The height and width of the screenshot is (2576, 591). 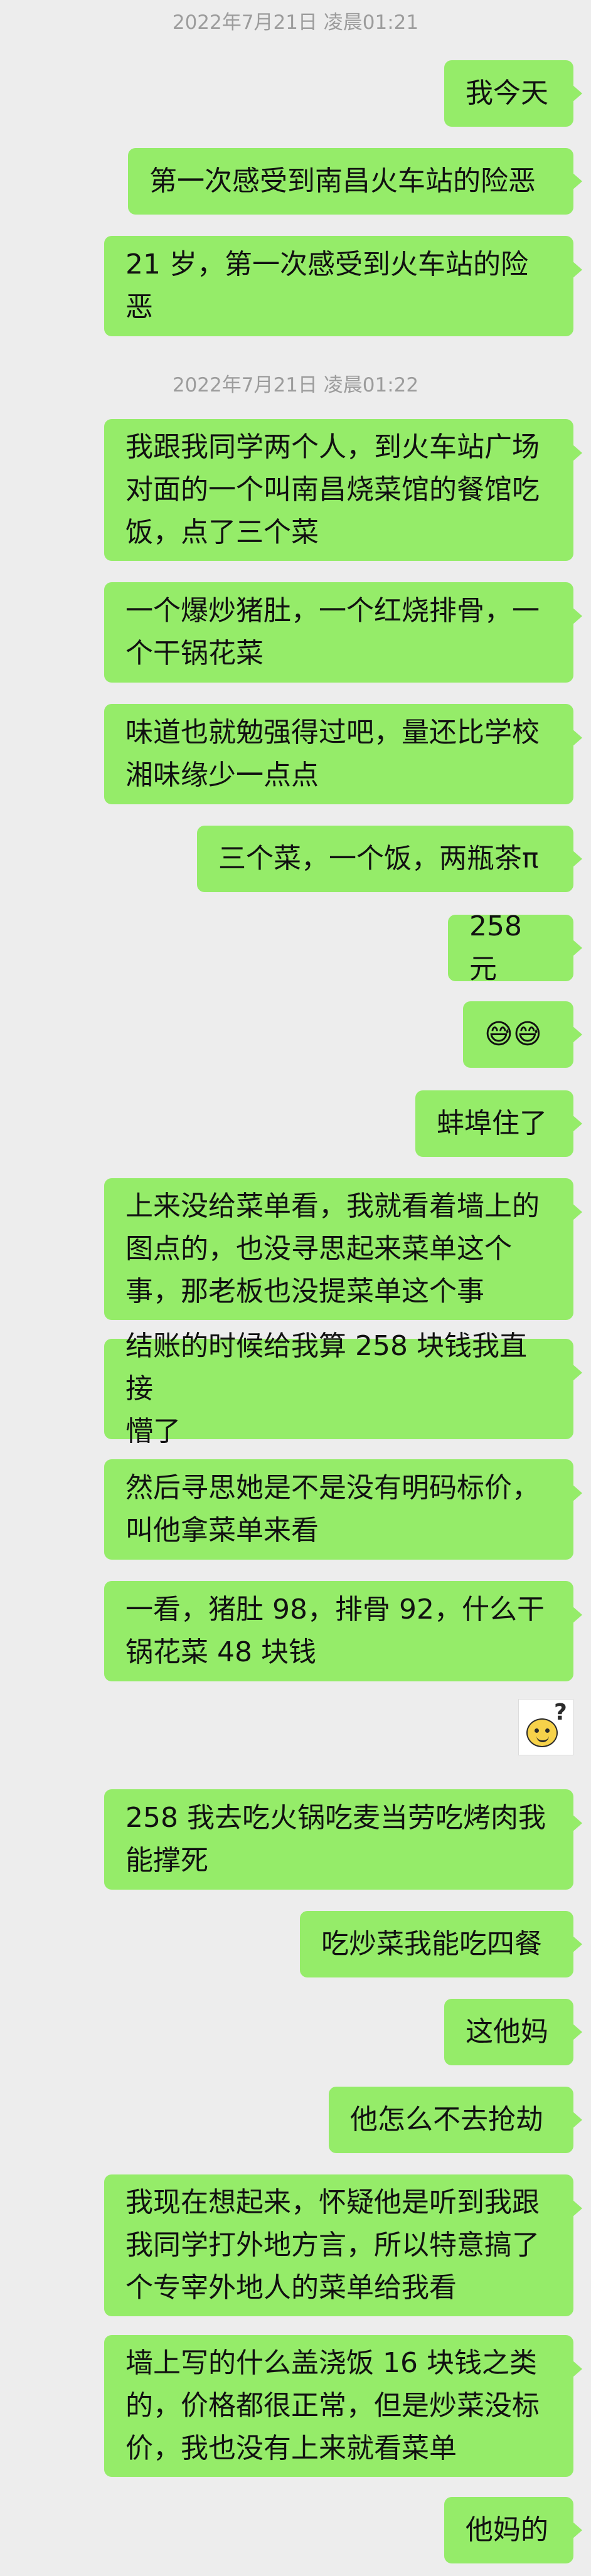 I want to click on sticker-message: ?, so click(x=545, y=1727).